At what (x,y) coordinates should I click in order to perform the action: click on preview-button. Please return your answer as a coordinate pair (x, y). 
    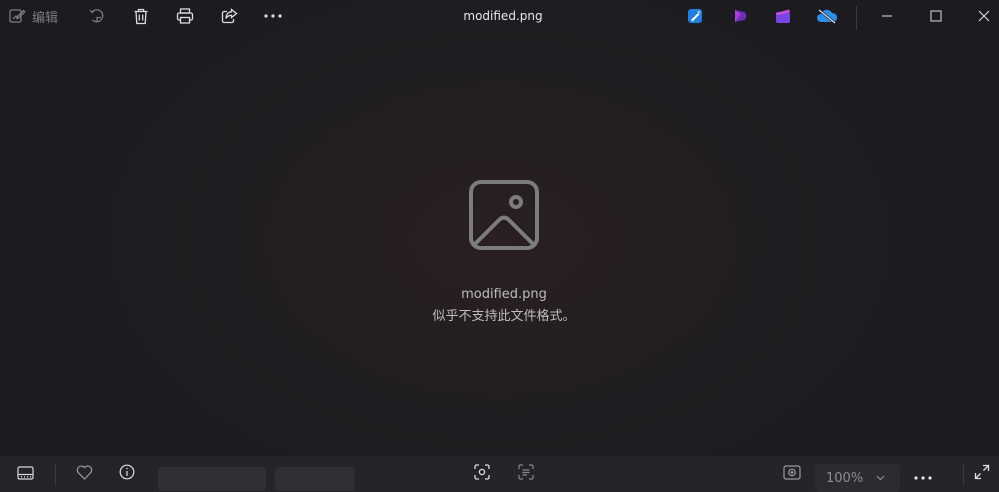
    Looking at the image, I should click on (792, 474).